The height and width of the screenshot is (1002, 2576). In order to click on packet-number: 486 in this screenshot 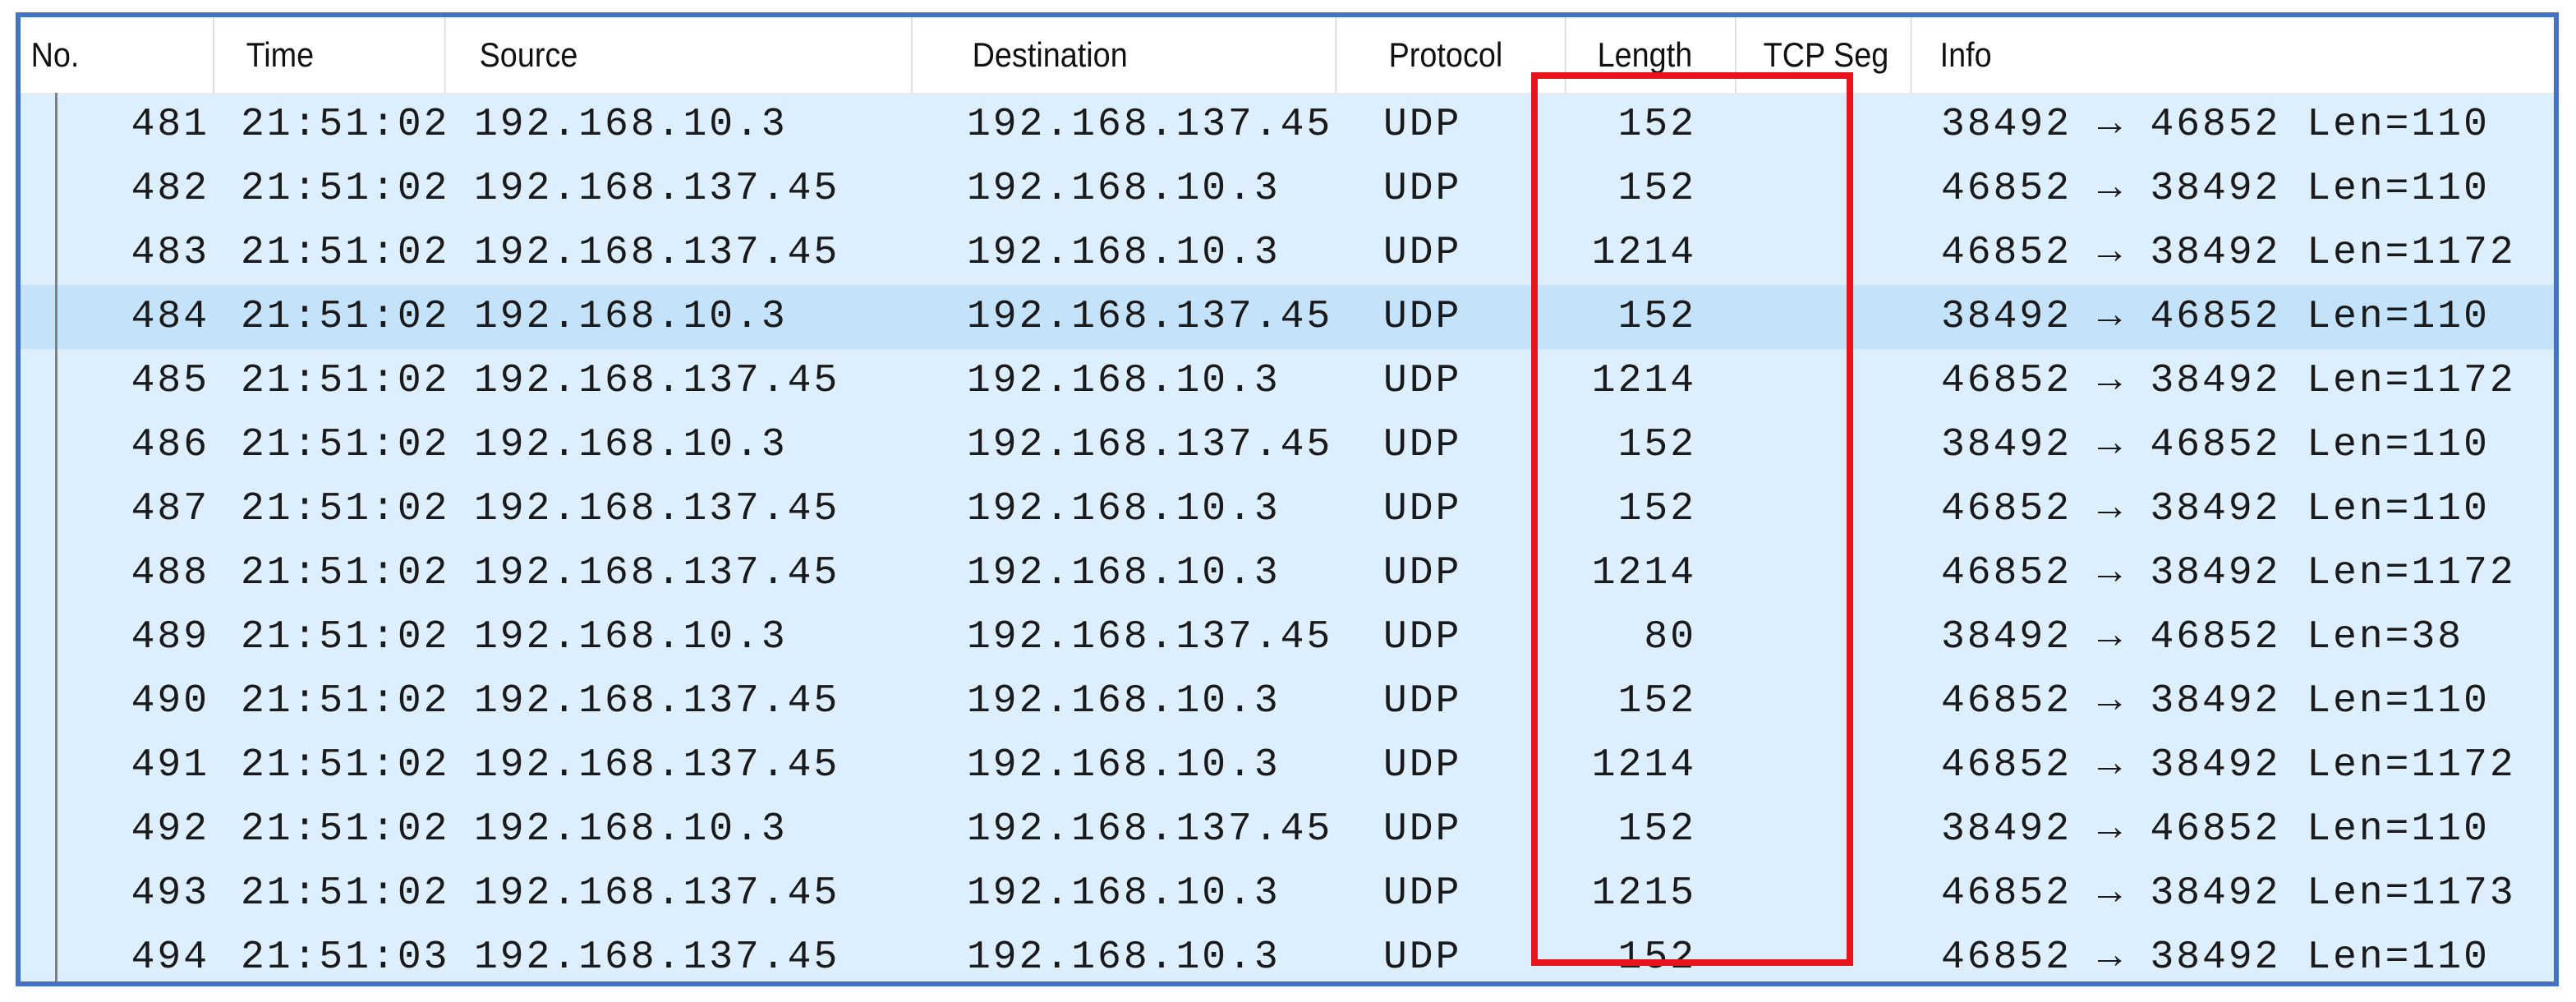, I will do `click(170, 445)`.